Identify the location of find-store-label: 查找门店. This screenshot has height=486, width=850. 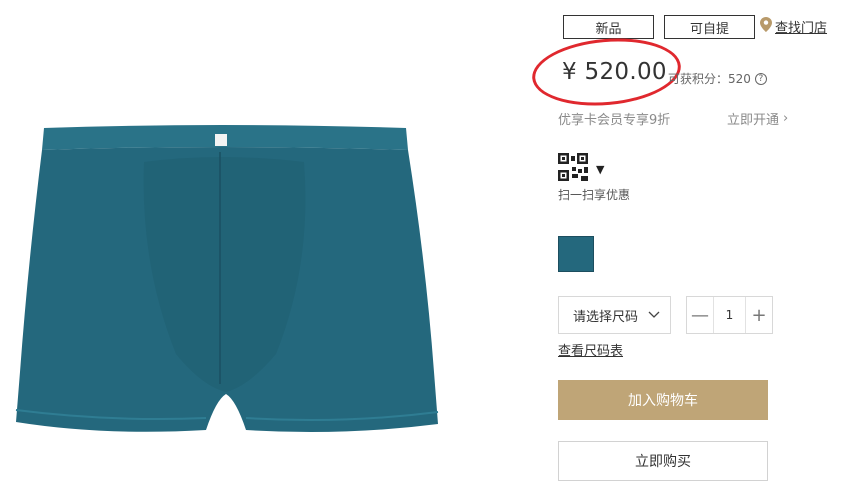
(801, 26).